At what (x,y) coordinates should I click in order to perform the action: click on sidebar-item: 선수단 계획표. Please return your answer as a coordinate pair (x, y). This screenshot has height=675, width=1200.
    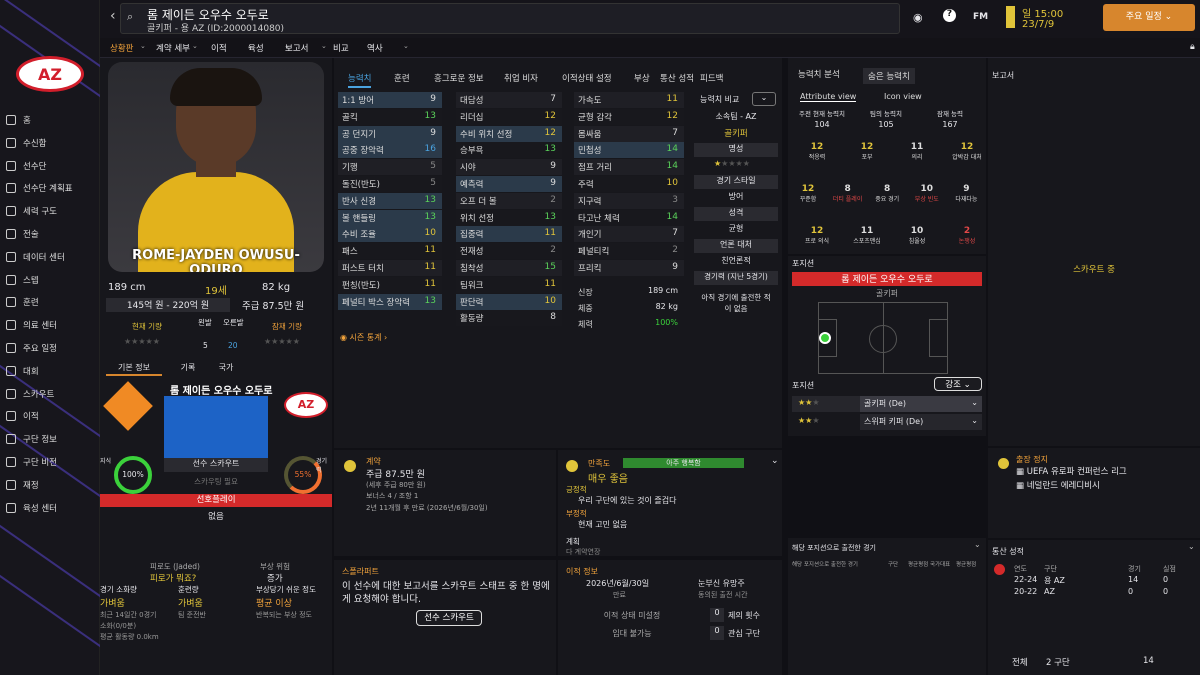
    Looking at the image, I should click on (39, 188).